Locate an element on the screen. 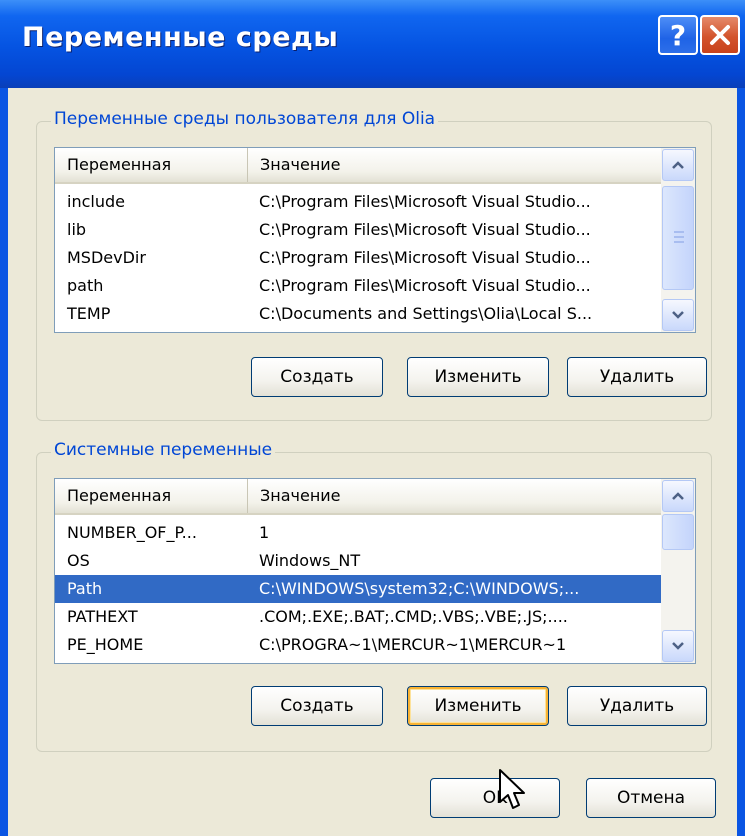  variable-name: PATHEXT is located at coordinates (102, 616).